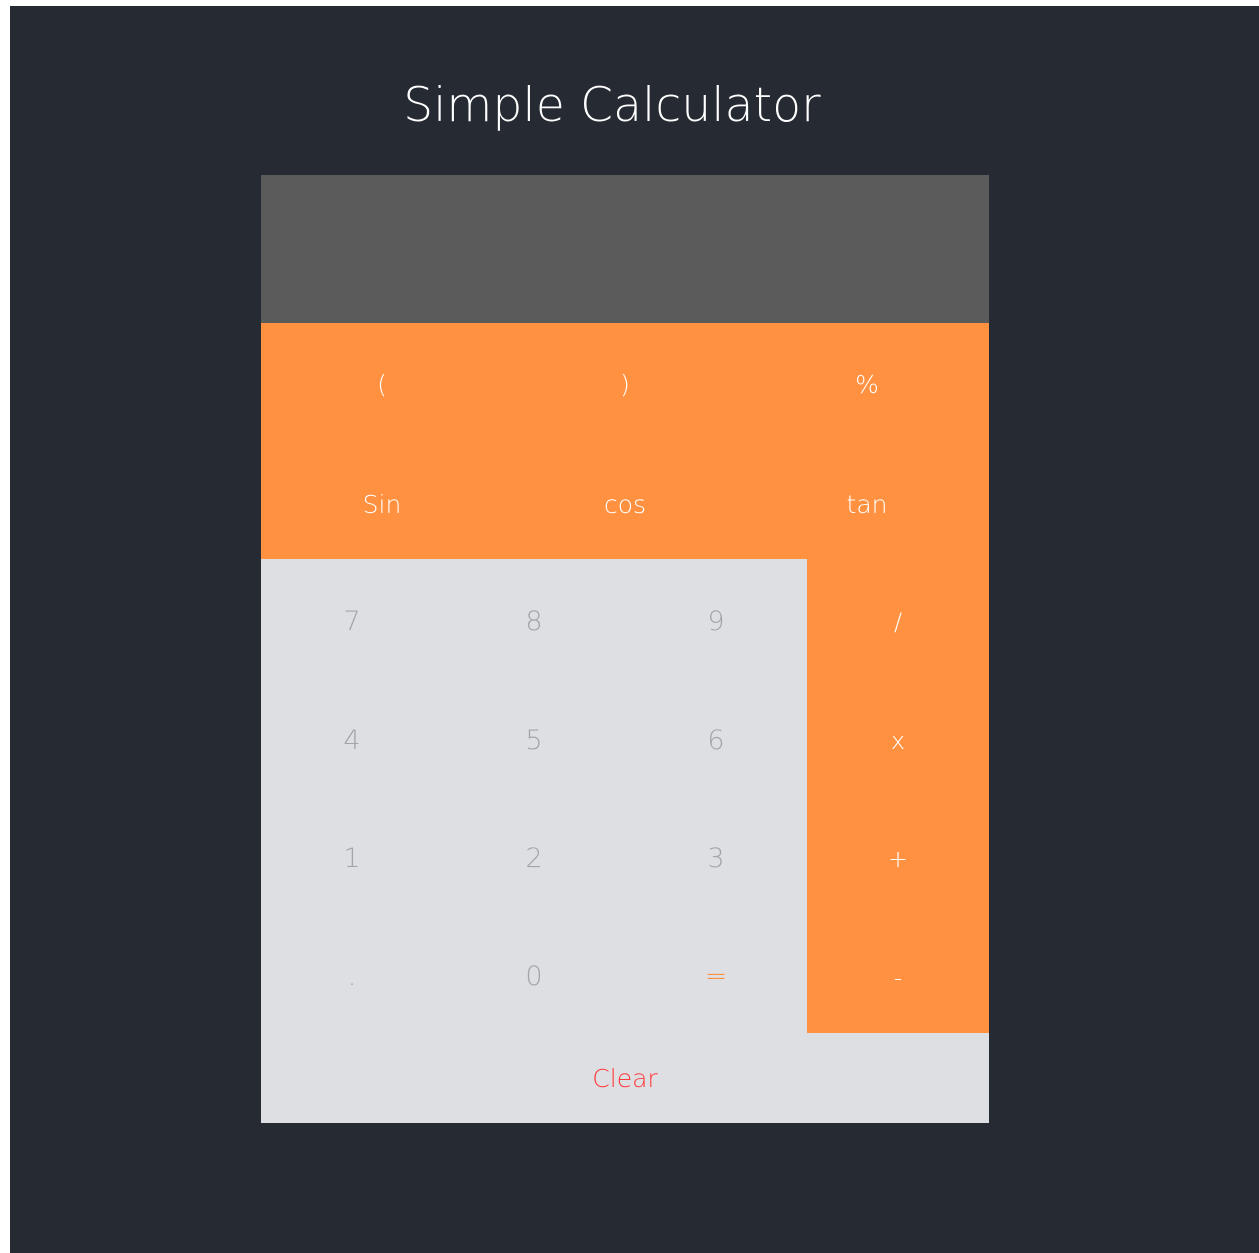 The height and width of the screenshot is (1253, 1259). I want to click on open-paren-button: (, so click(382, 384).